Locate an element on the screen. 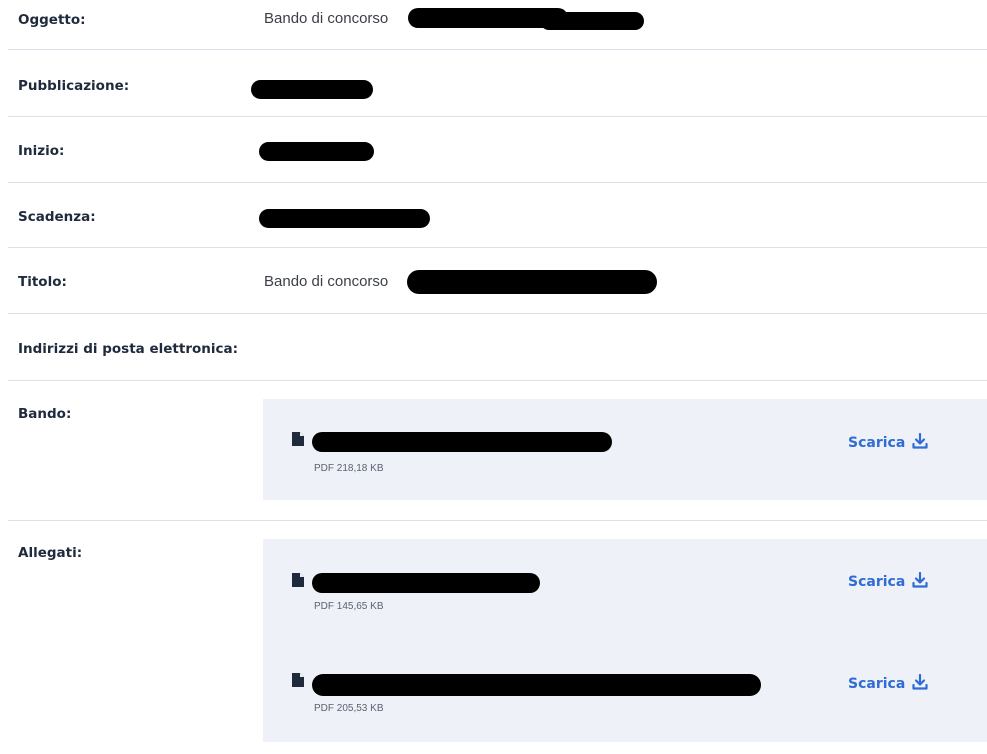  oggetto-label: Oggetto: is located at coordinates (52, 20).